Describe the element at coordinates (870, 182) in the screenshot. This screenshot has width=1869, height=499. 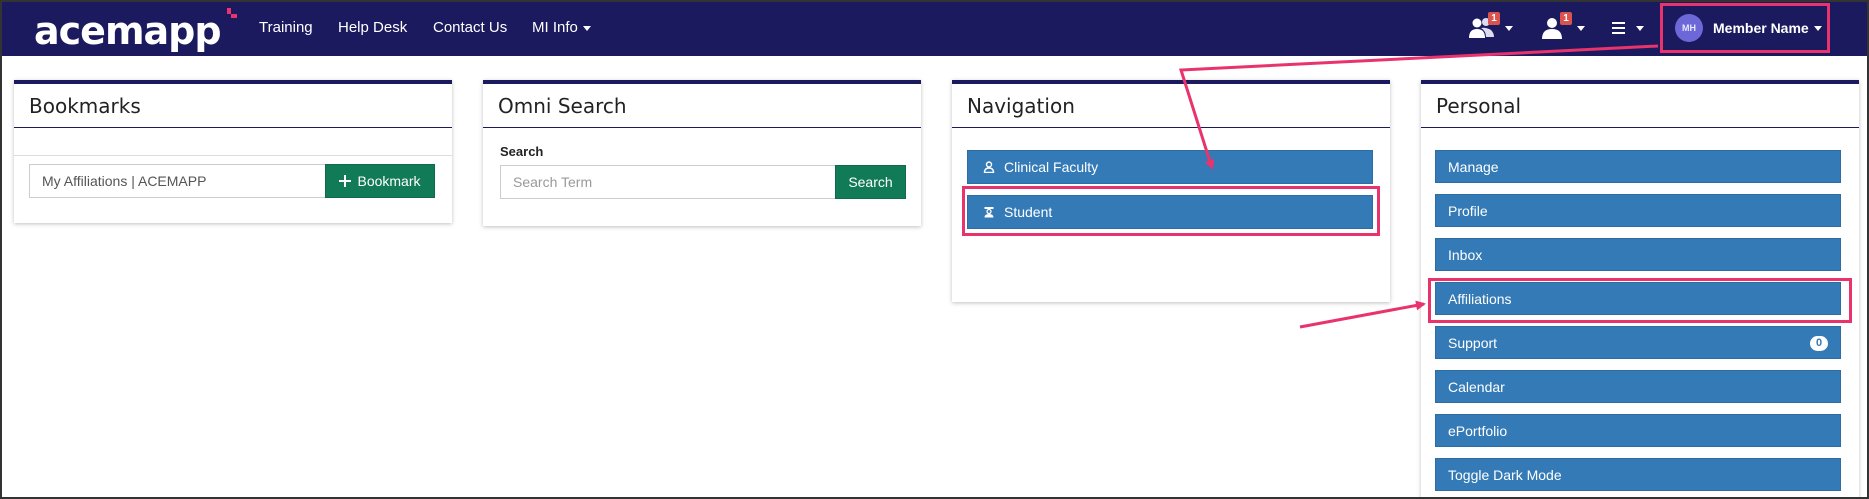
I see `search-button: Search` at that location.